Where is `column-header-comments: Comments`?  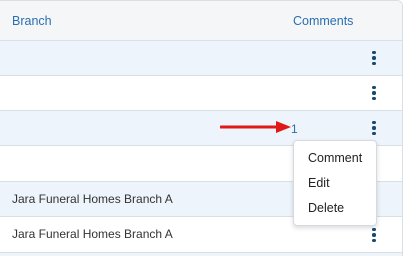
column-header-comments: Comments is located at coordinates (323, 21).